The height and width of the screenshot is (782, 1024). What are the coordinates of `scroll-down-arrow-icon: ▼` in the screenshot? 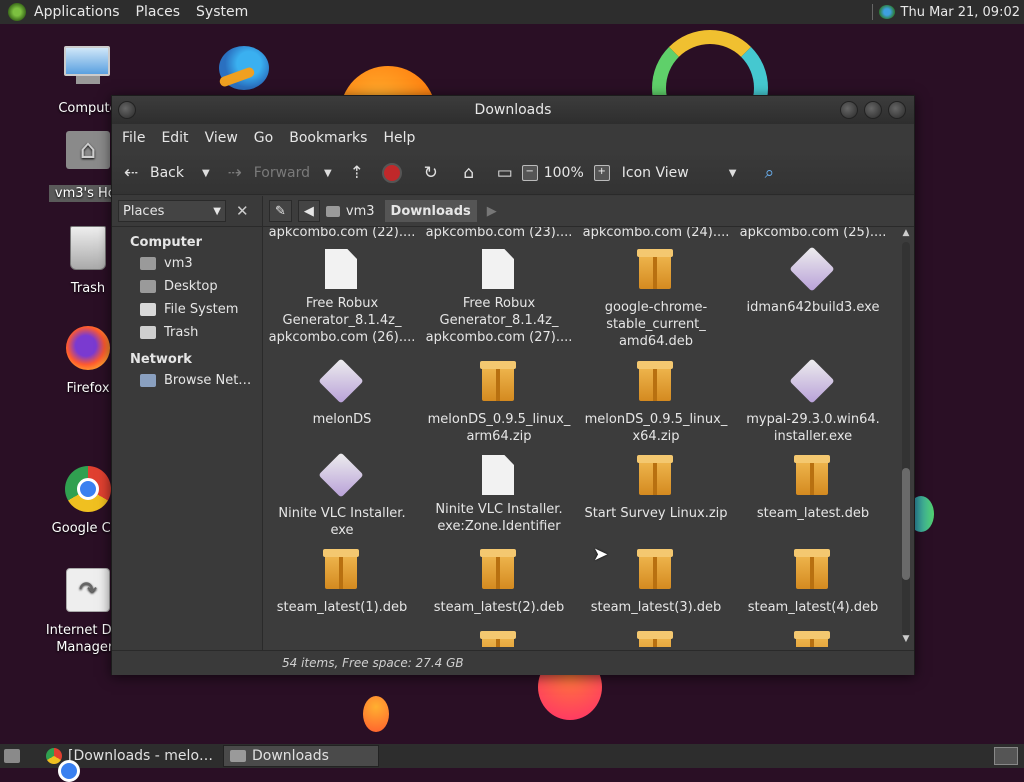 It's located at (906, 639).